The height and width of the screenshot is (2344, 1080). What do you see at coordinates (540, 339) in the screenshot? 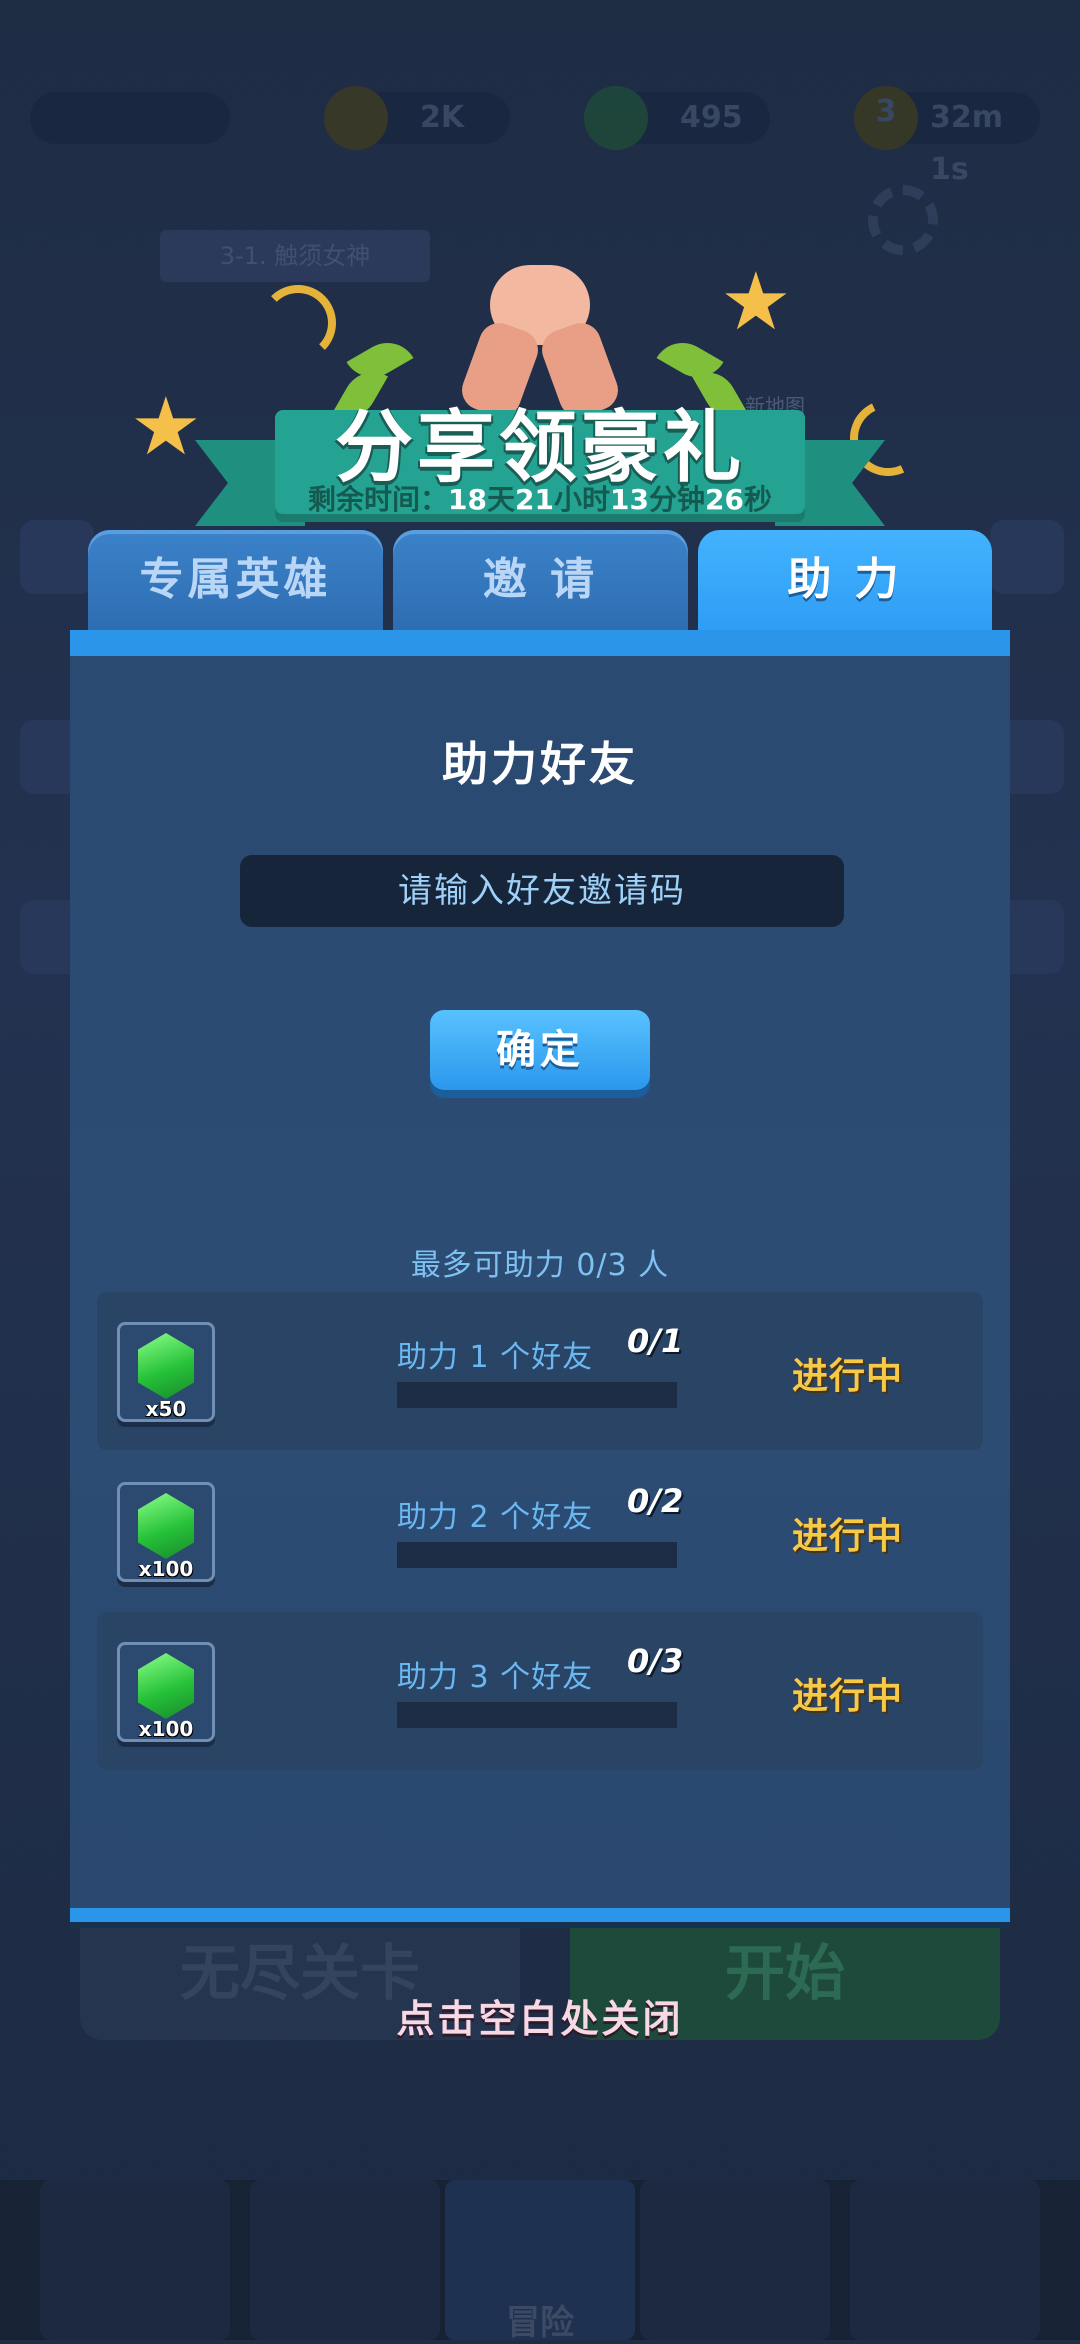
I see `handshake-icon` at bounding box center [540, 339].